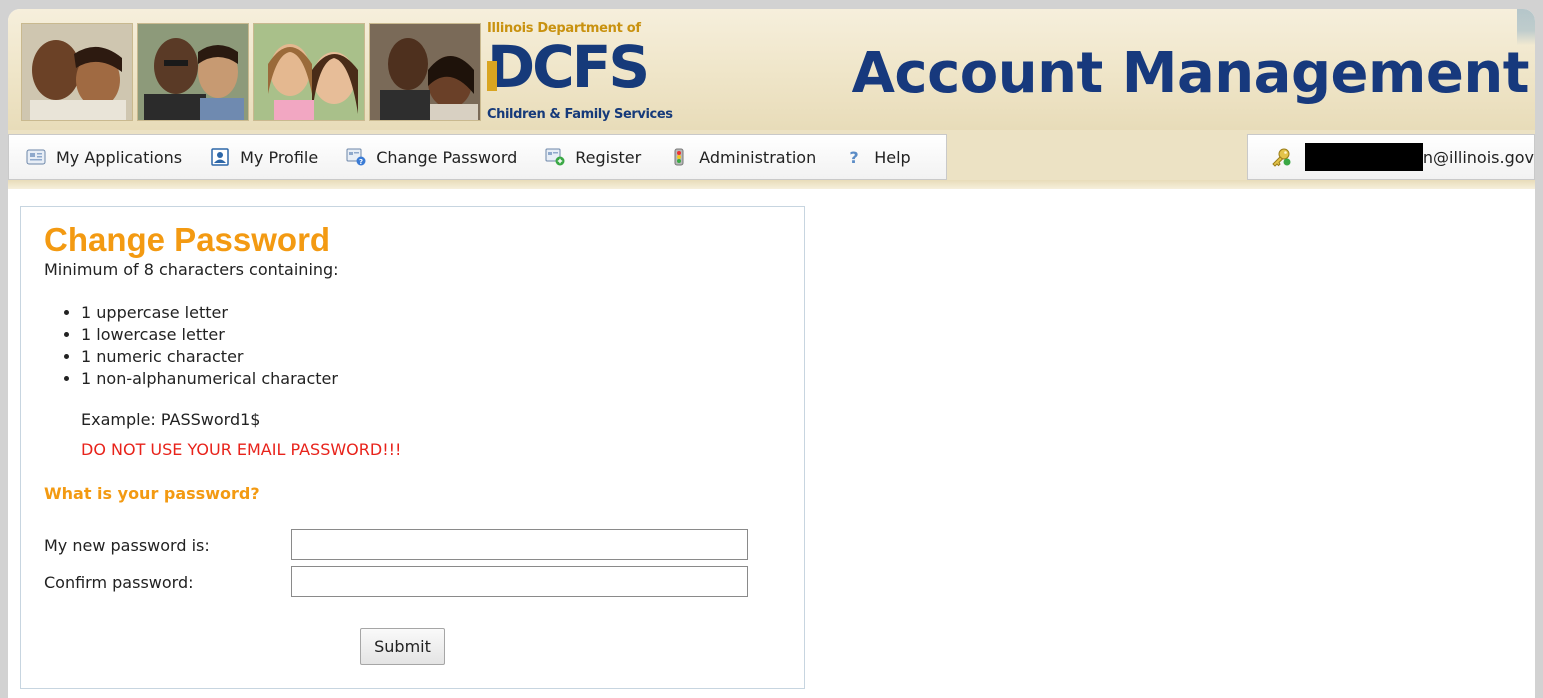 The image size is (1543, 698). Describe the element at coordinates (679, 157) in the screenshot. I see `administration-icon` at that location.